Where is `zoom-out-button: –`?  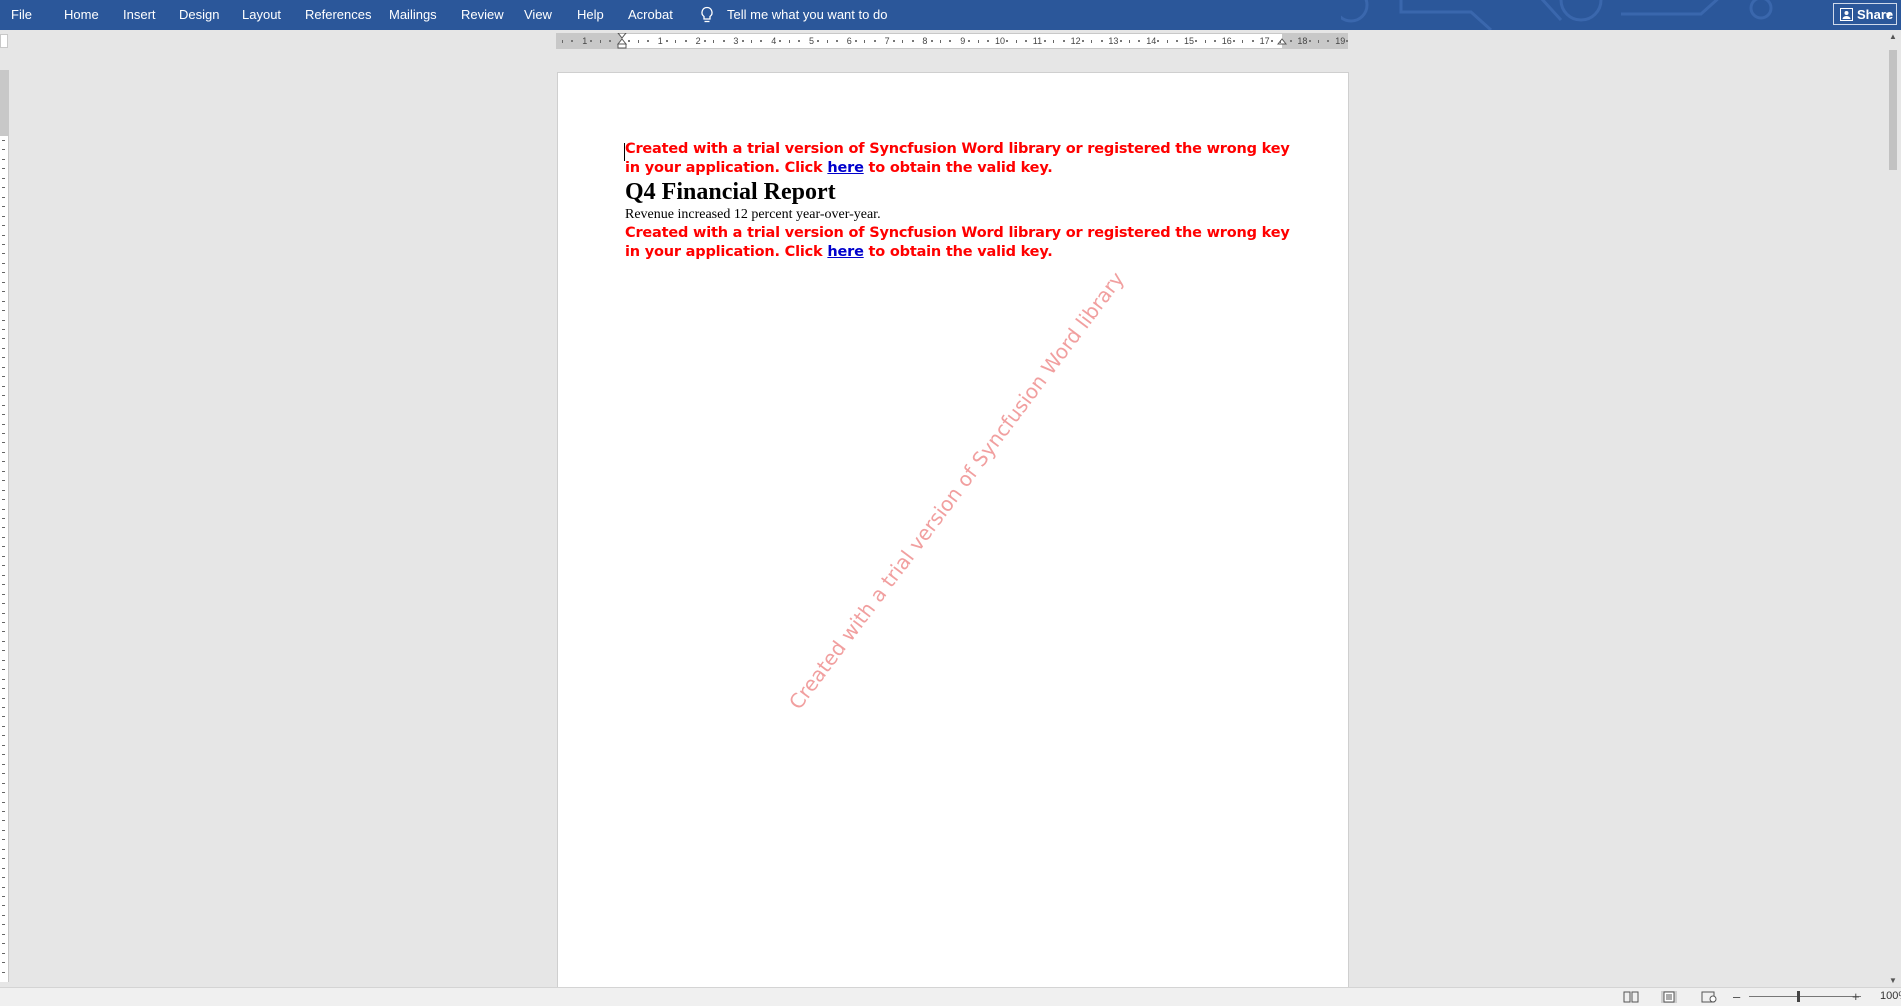 zoom-out-button: – is located at coordinates (1736, 996).